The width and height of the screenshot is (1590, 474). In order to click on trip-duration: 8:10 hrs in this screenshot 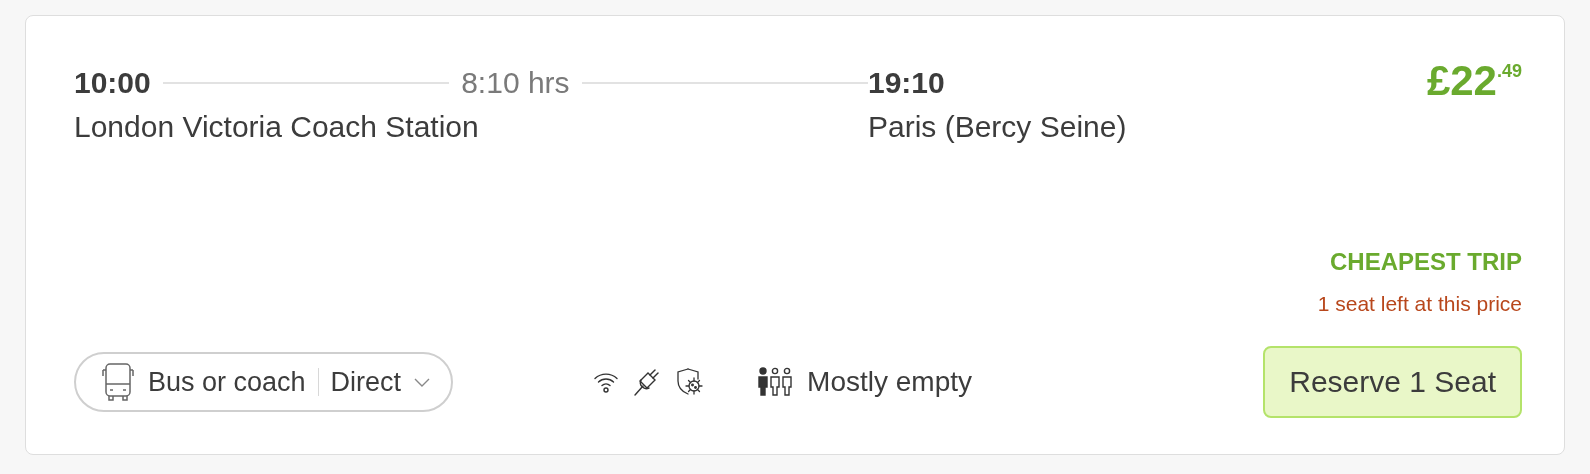, I will do `click(515, 83)`.